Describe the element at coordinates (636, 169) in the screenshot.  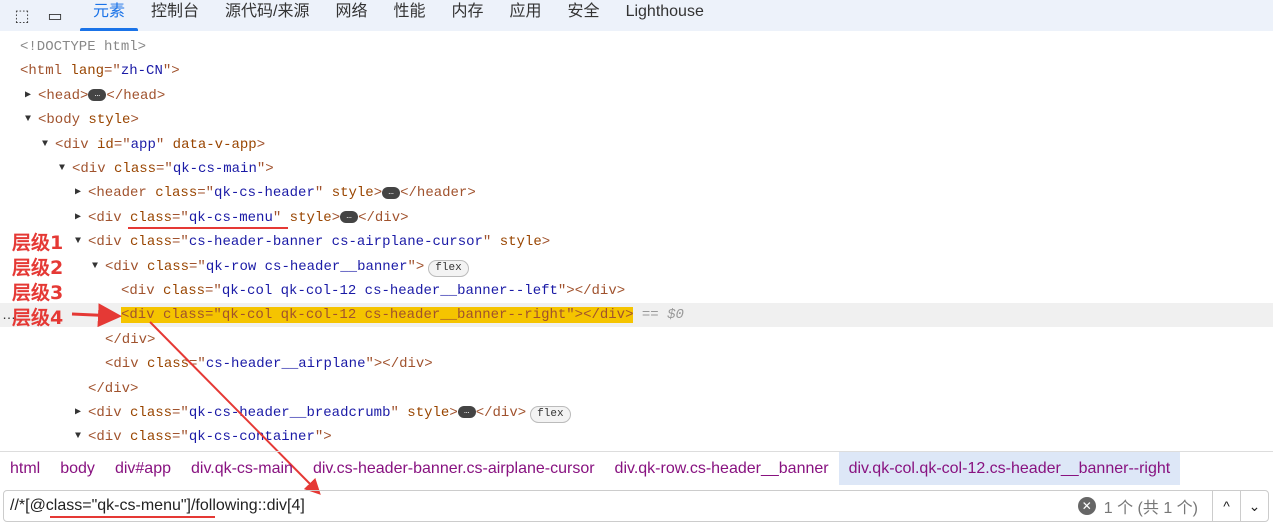
I see `dom-node-line: ▼ <div class="qk-cs-main">` at that location.